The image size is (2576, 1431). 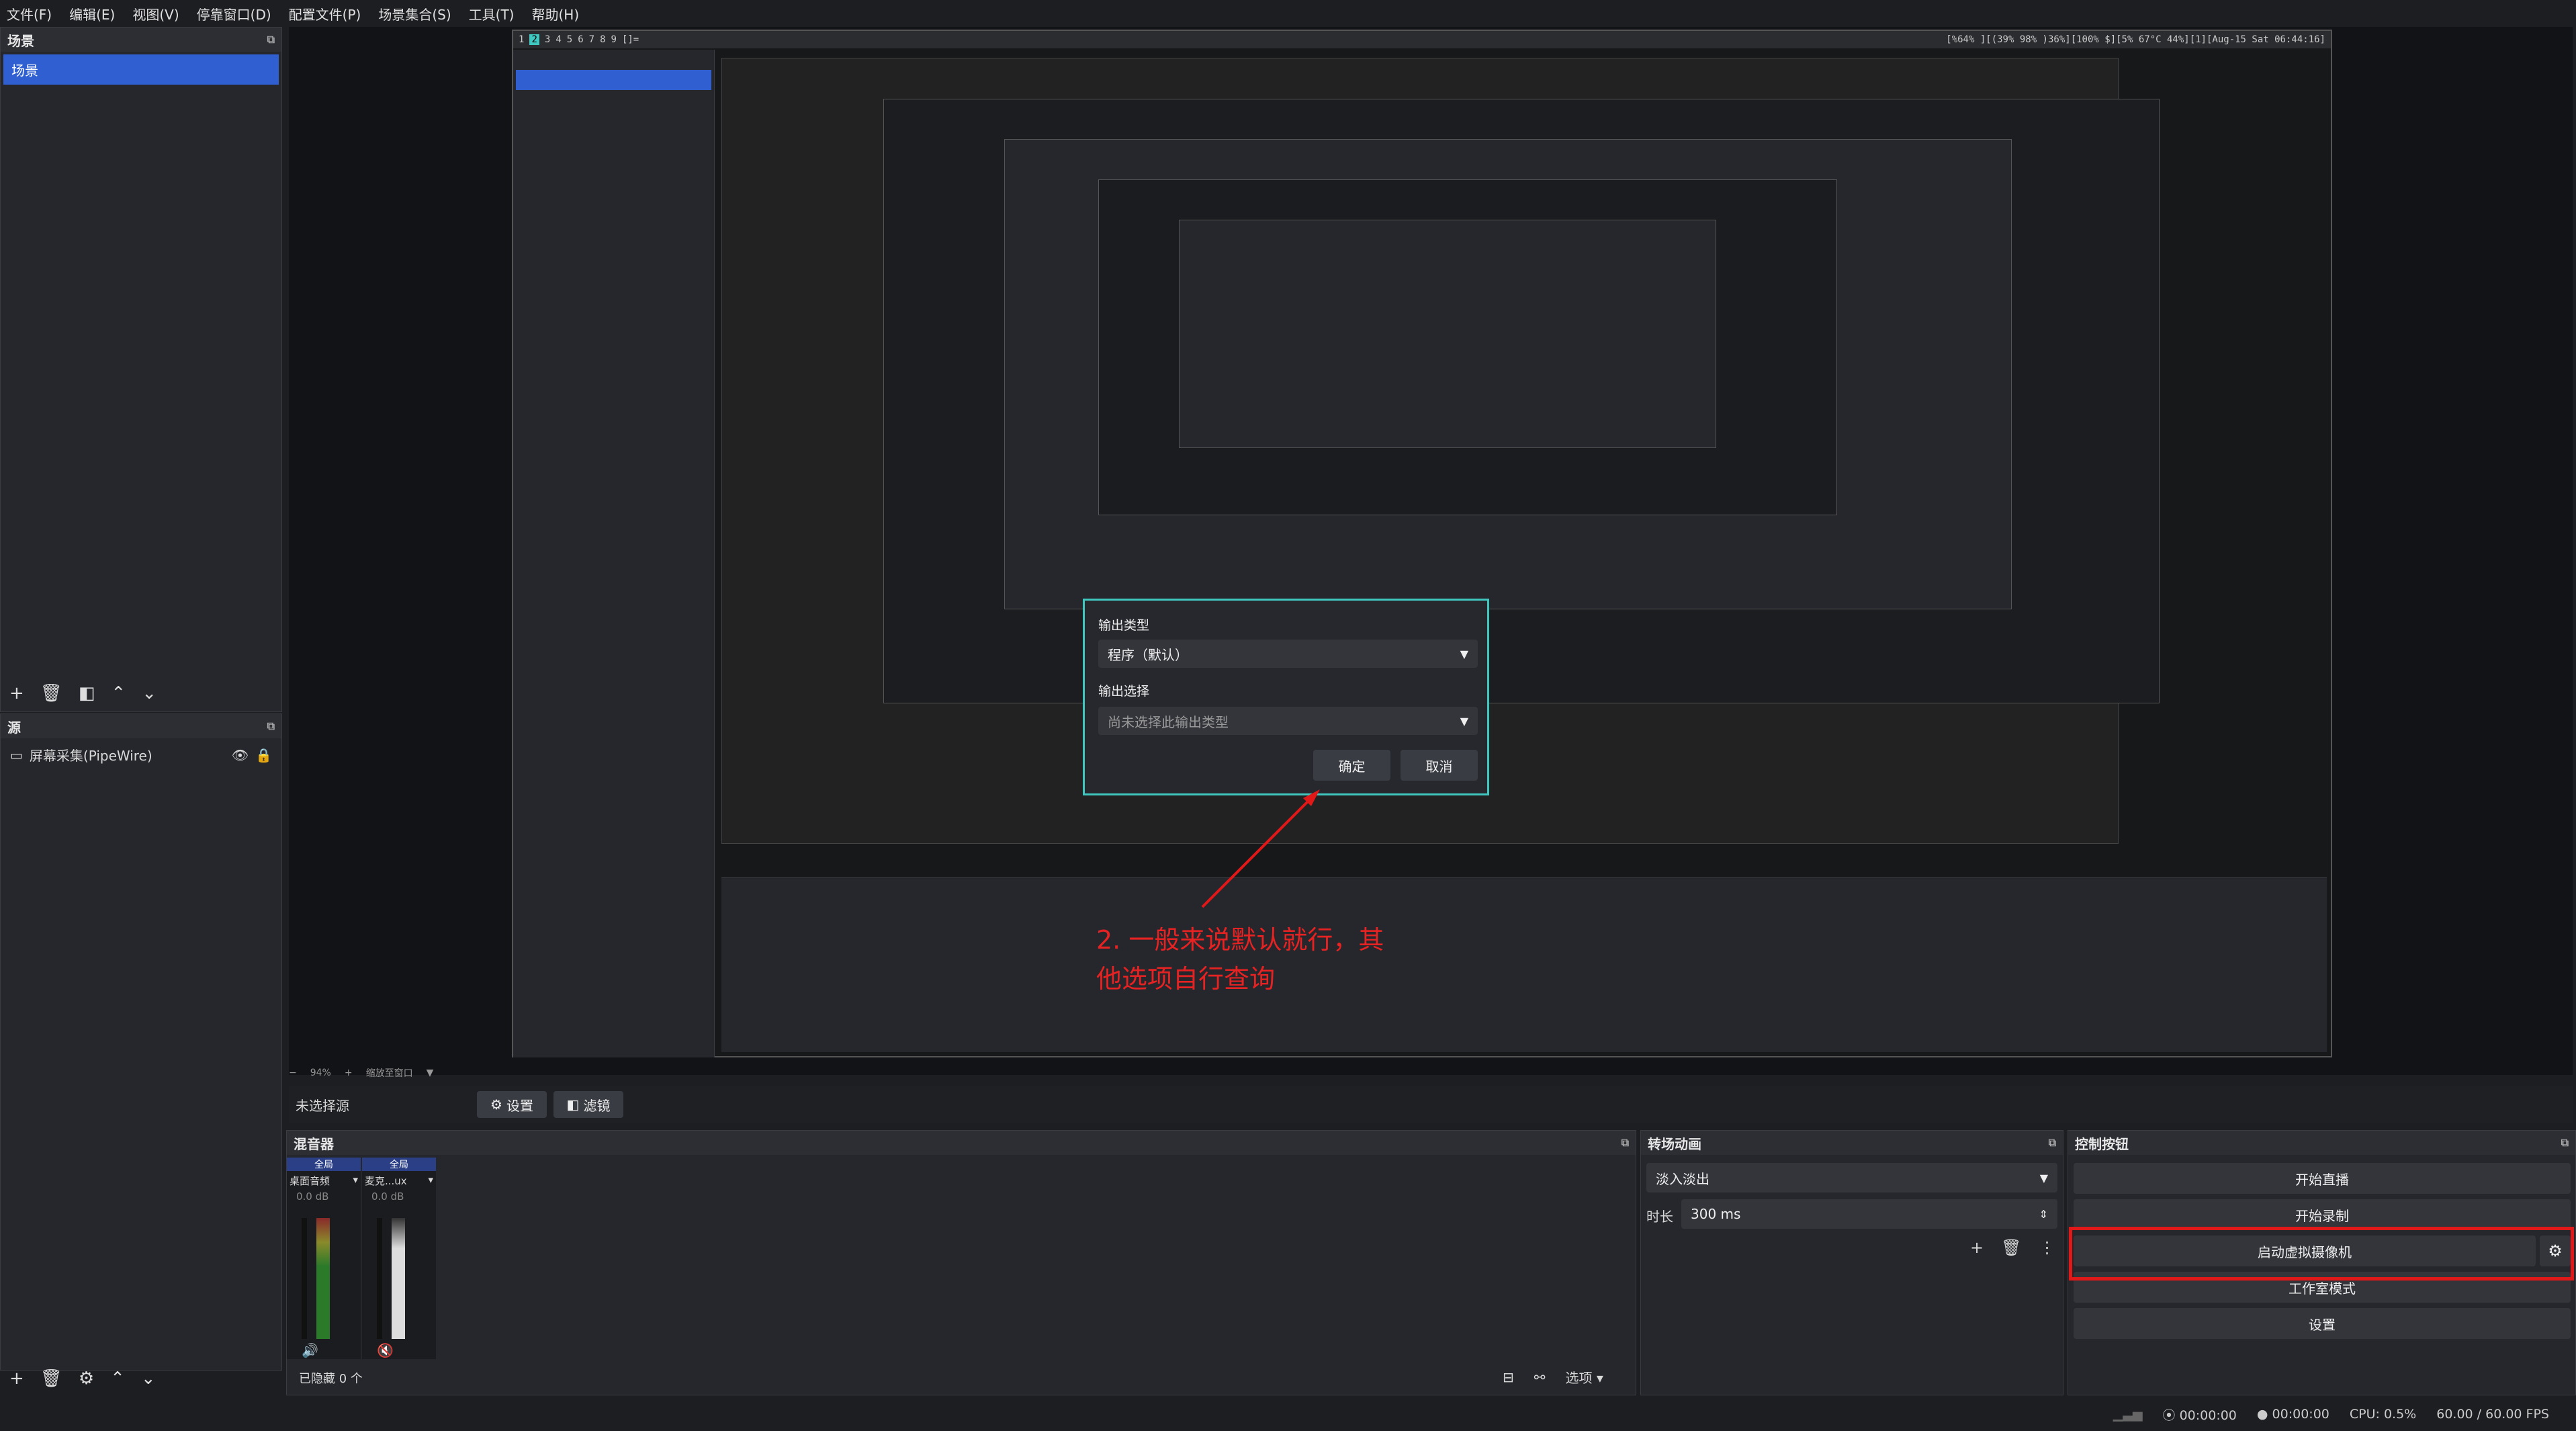 What do you see at coordinates (2200, 1414) in the screenshot?
I see `stream-status: ⦿ 00:00:00` at bounding box center [2200, 1414].